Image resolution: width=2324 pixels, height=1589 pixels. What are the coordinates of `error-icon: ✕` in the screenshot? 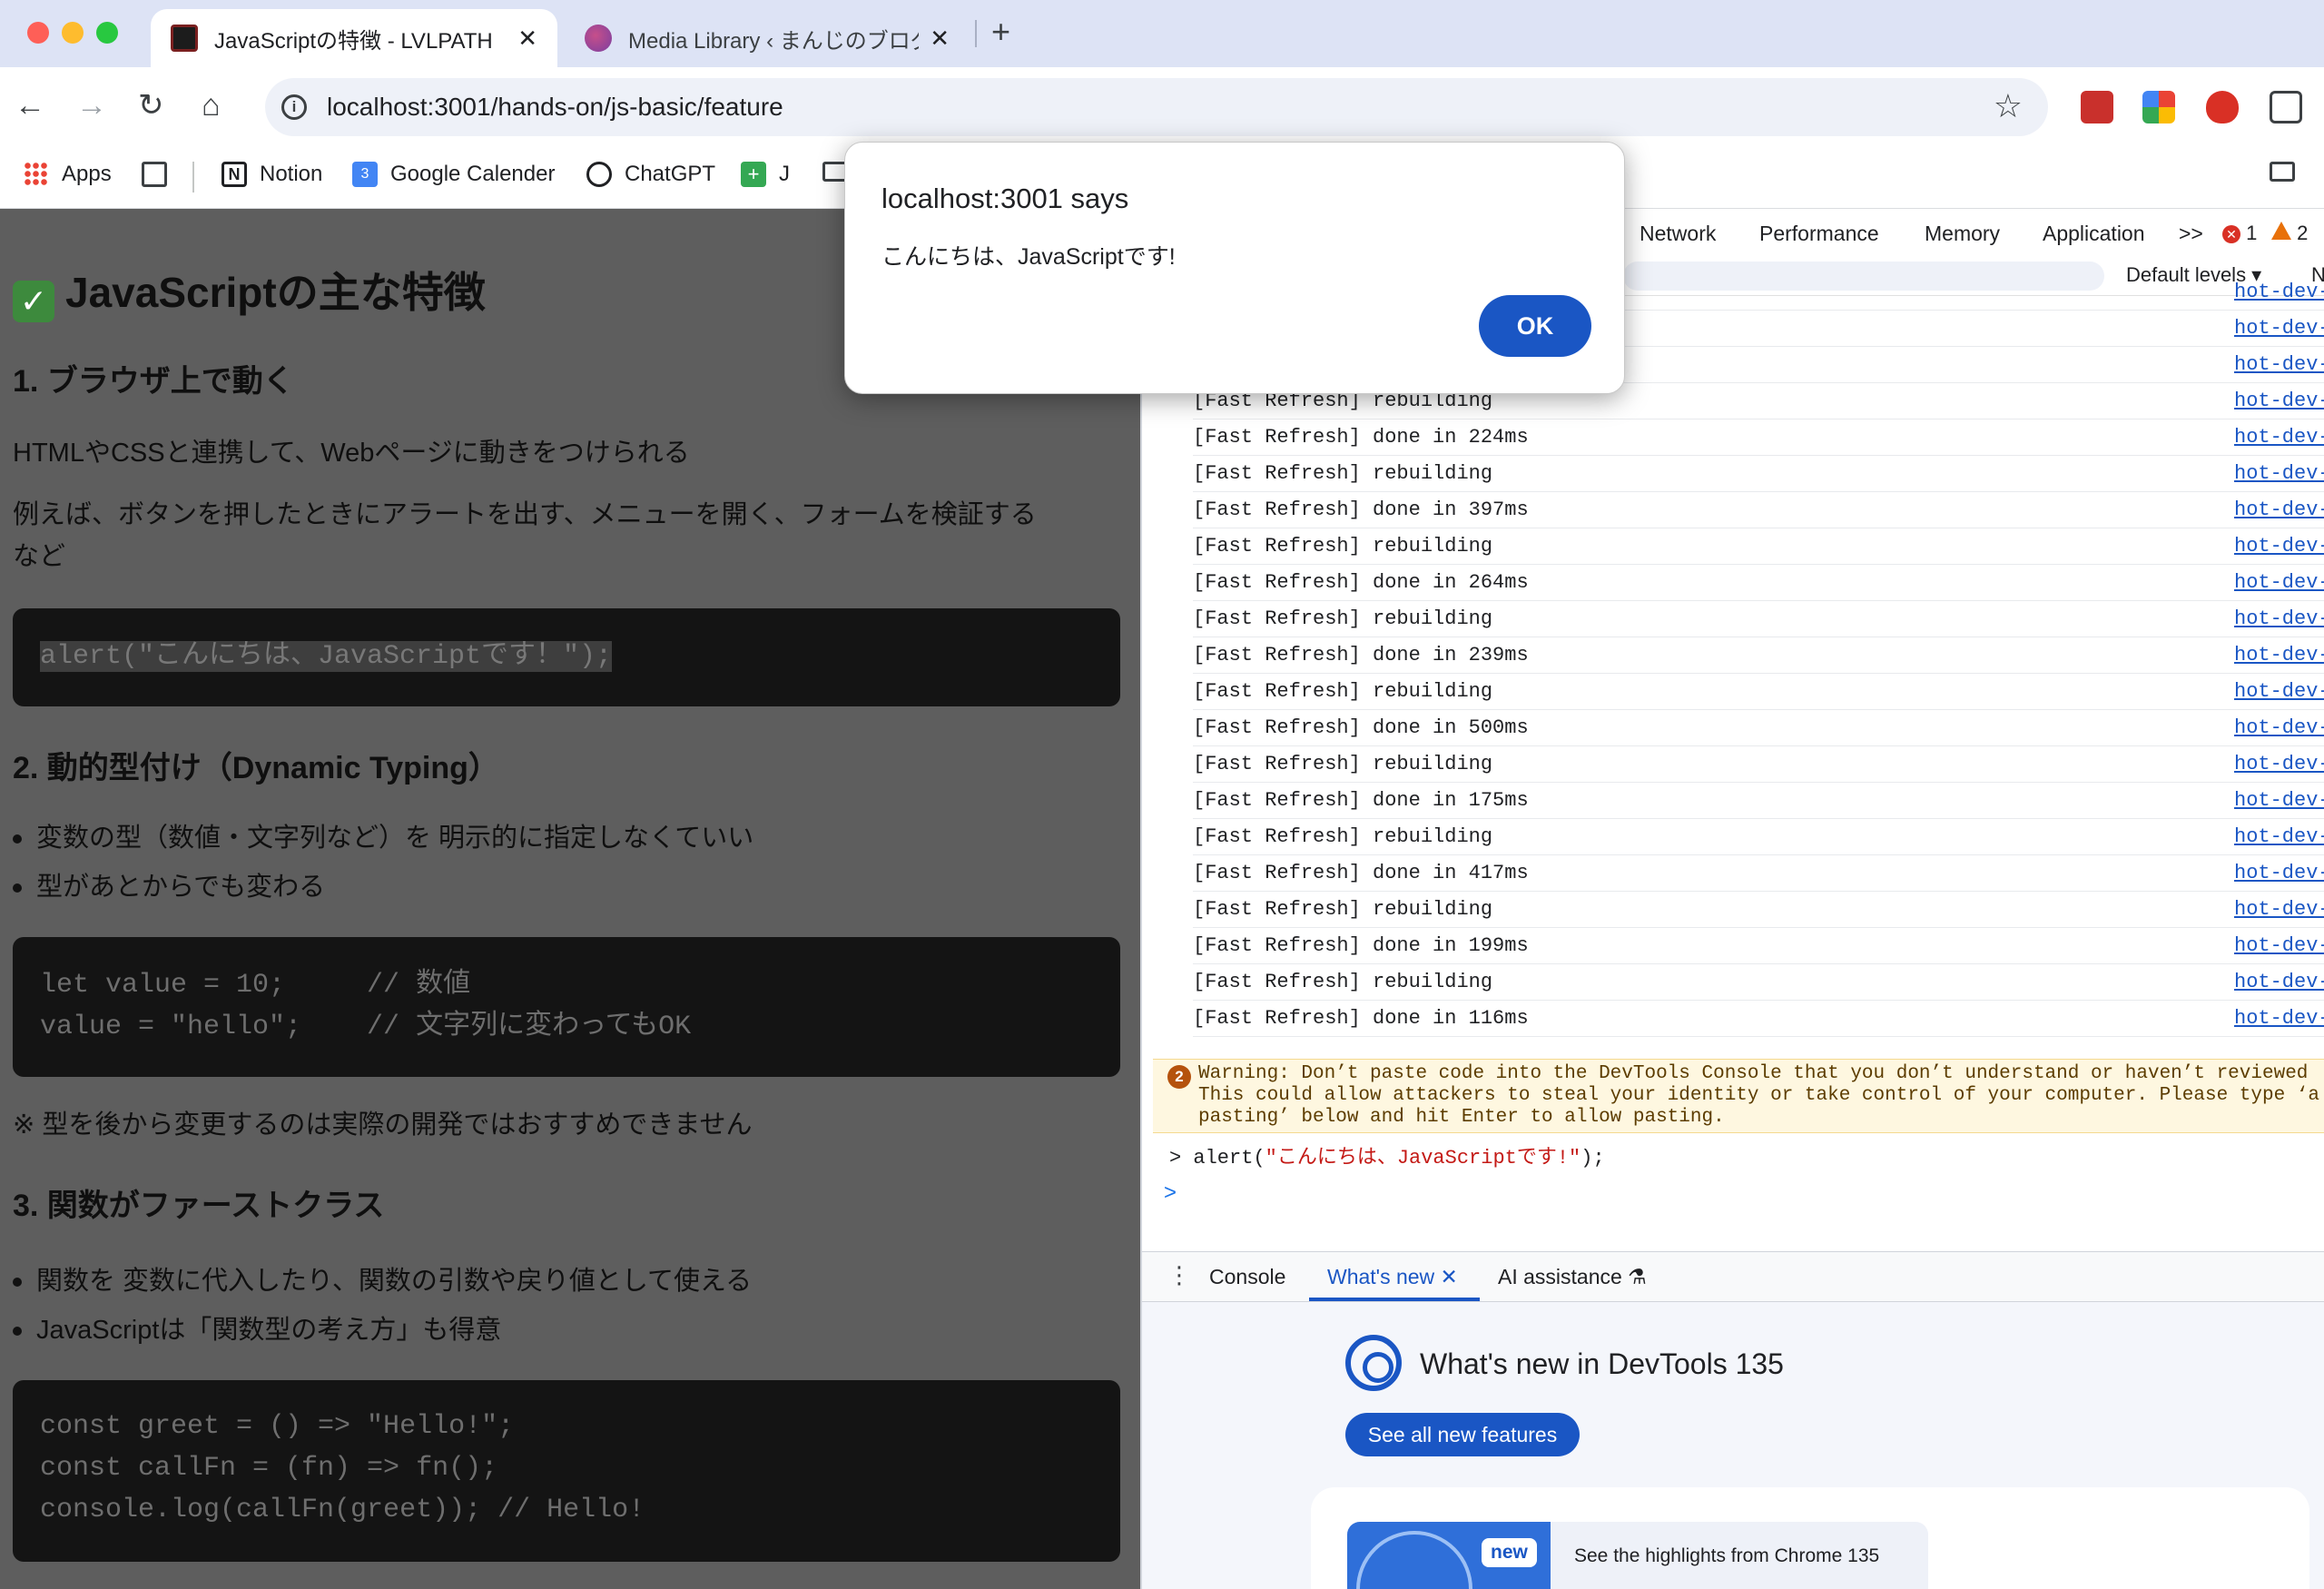 It's located at (2231, 234).